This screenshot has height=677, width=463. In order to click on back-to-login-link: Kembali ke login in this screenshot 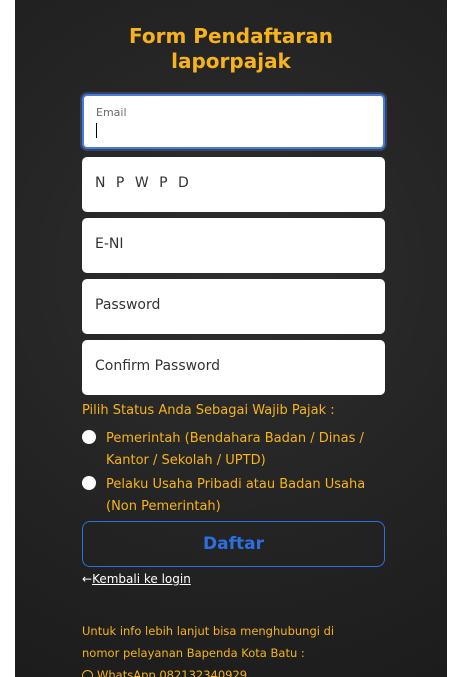, I will do `click(141, 579)`.